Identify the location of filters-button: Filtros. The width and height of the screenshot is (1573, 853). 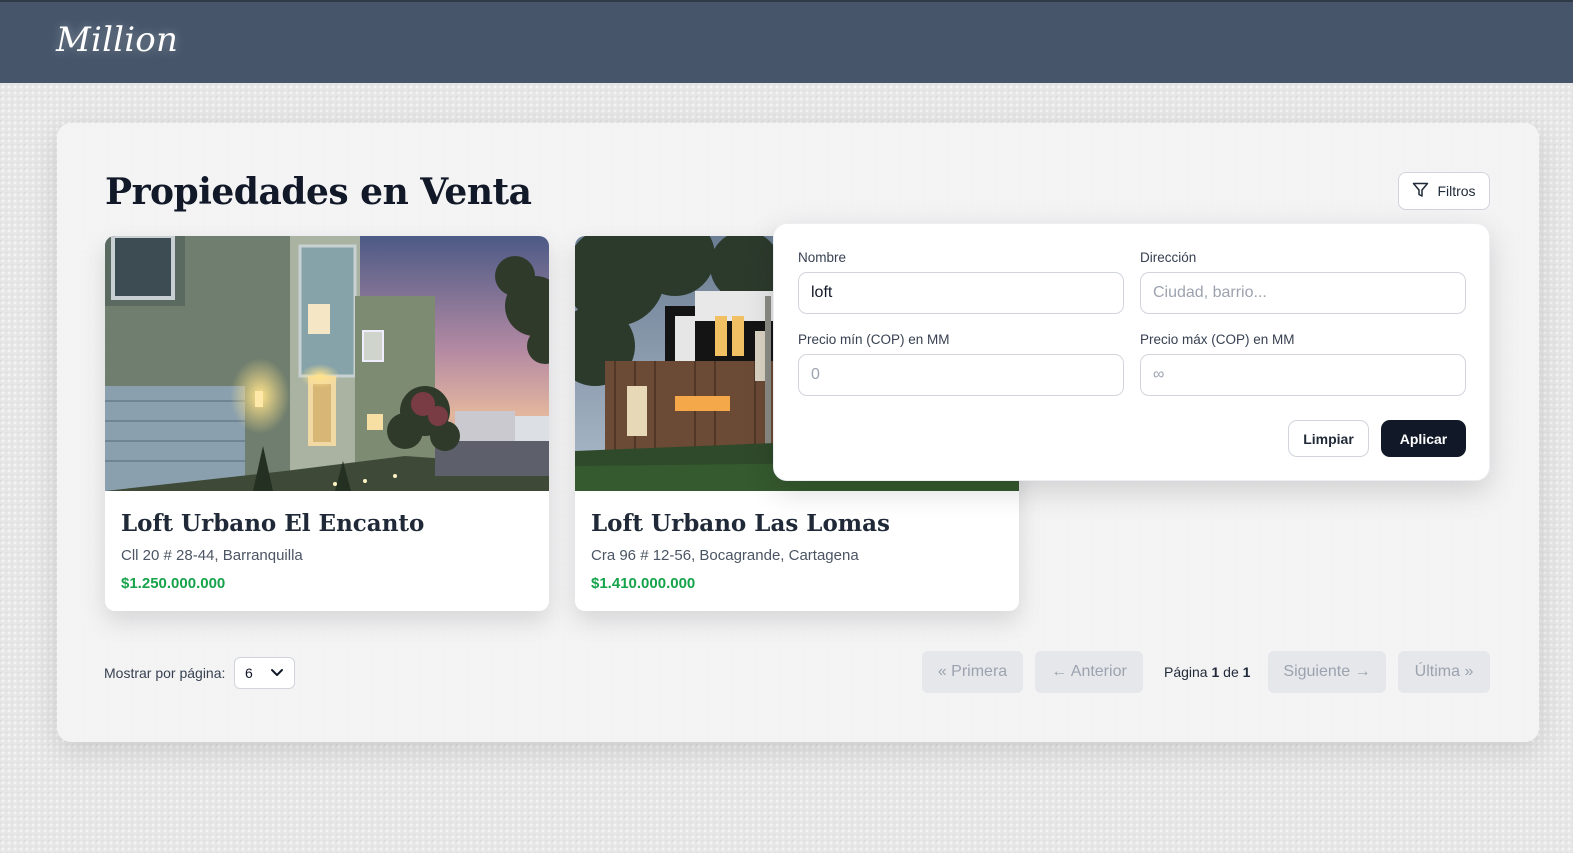
(1444, 191).